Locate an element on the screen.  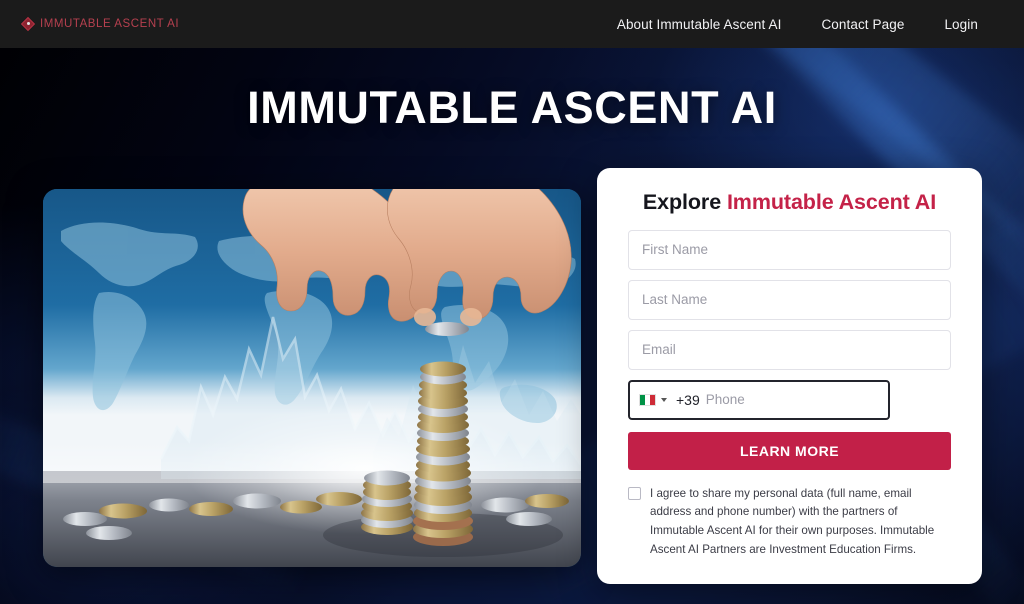
country-dial-code: +39 is located at coordinates (688, 399).